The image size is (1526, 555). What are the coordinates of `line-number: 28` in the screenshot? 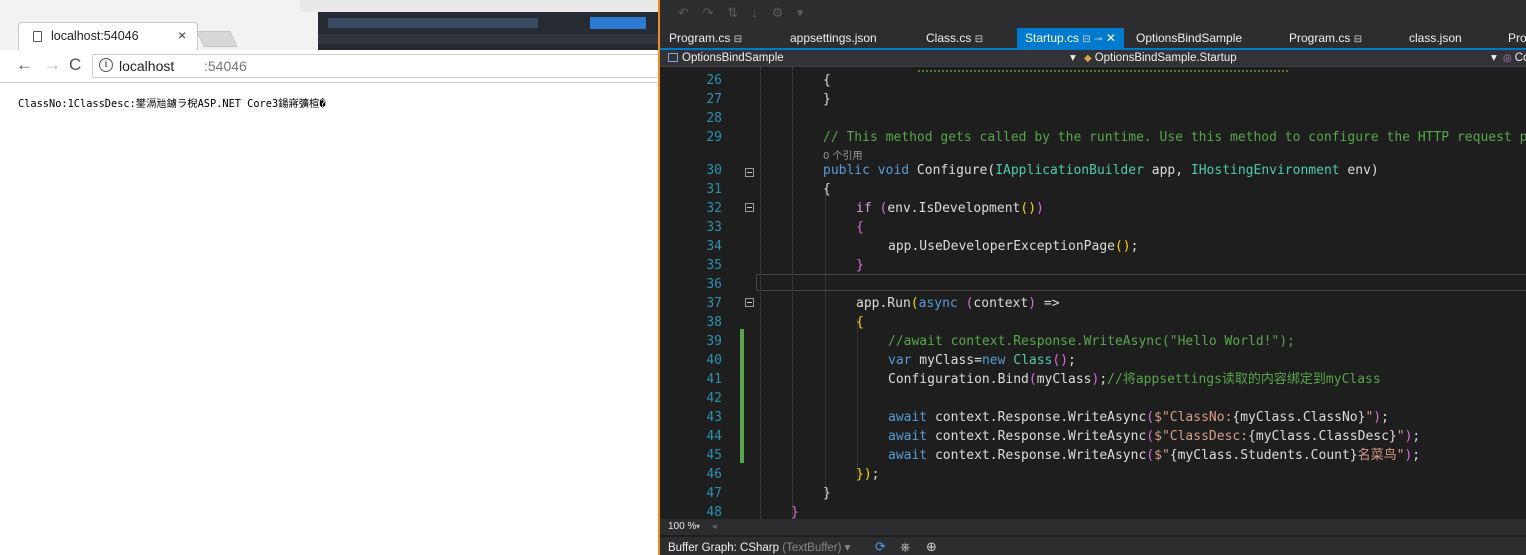 It's located at (714, 118).